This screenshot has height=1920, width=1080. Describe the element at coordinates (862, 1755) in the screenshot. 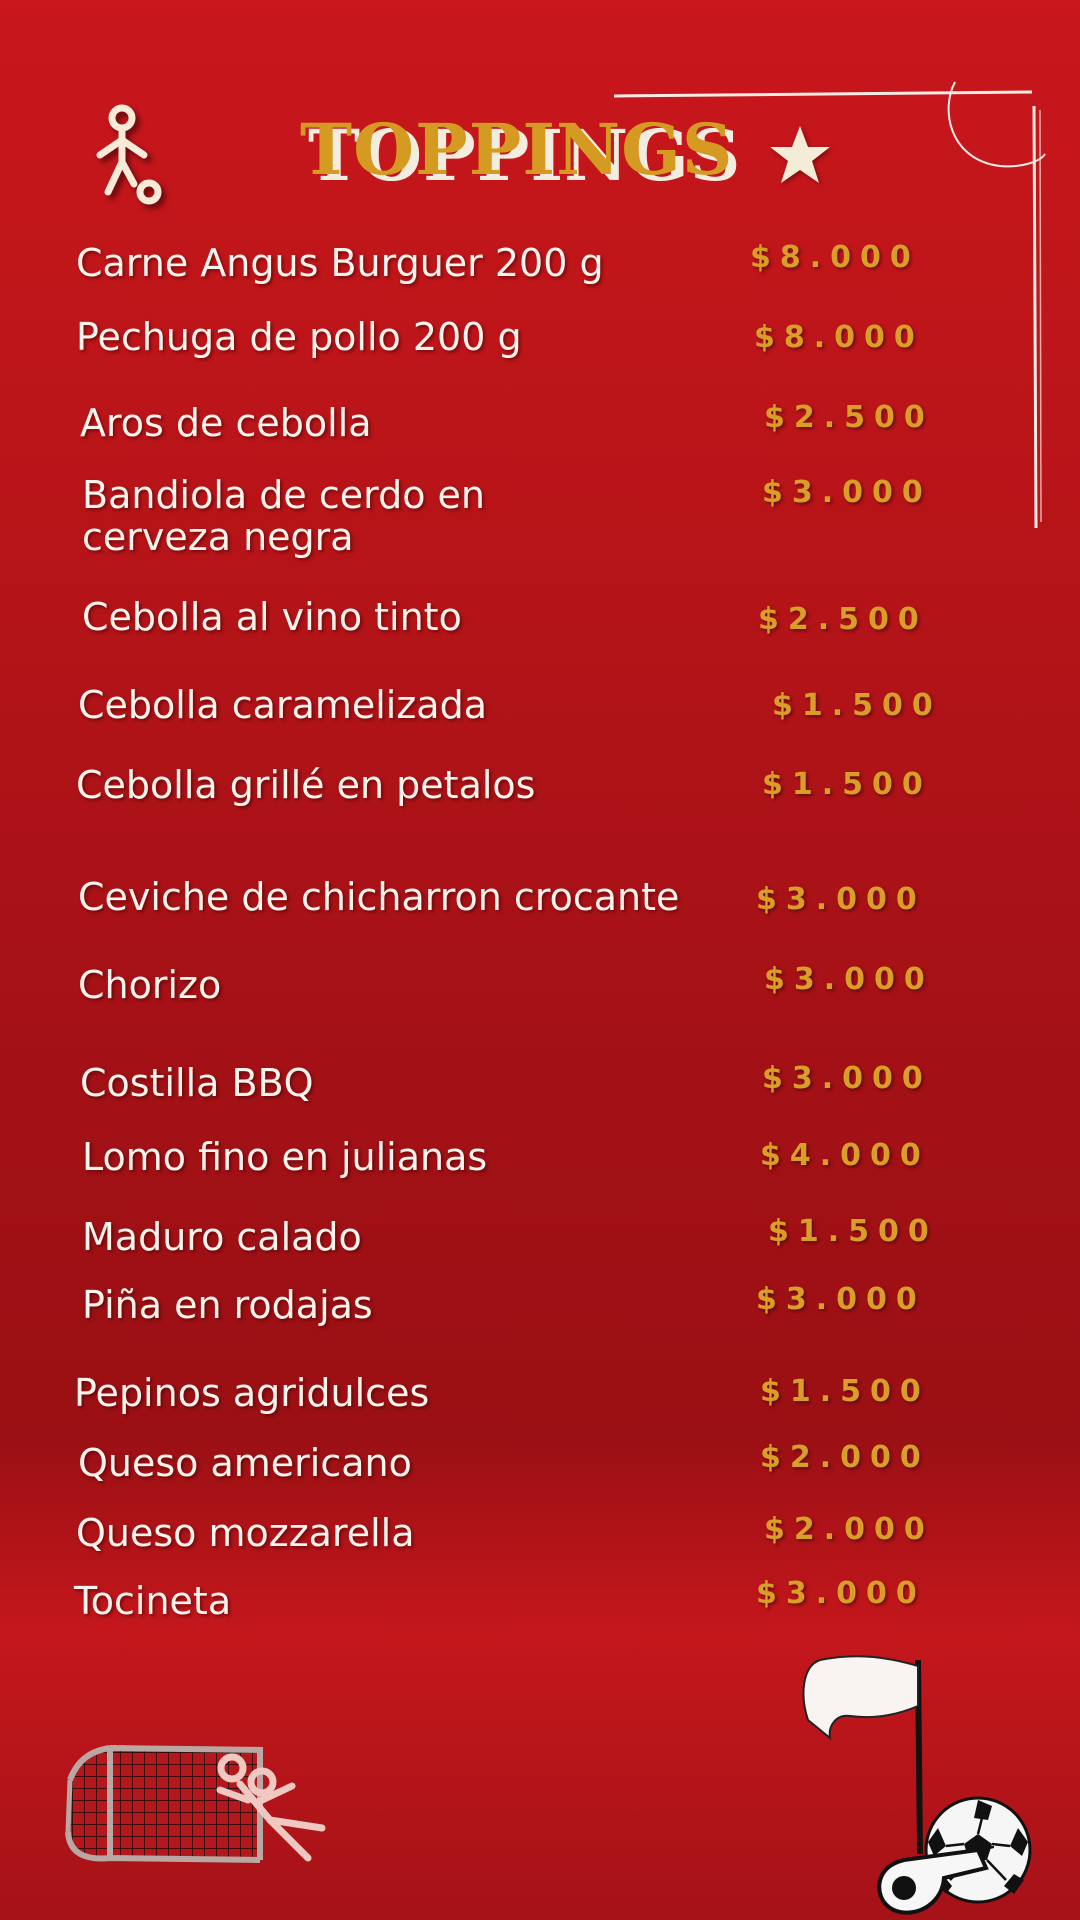

I see `corner-flag-icon` at that location.